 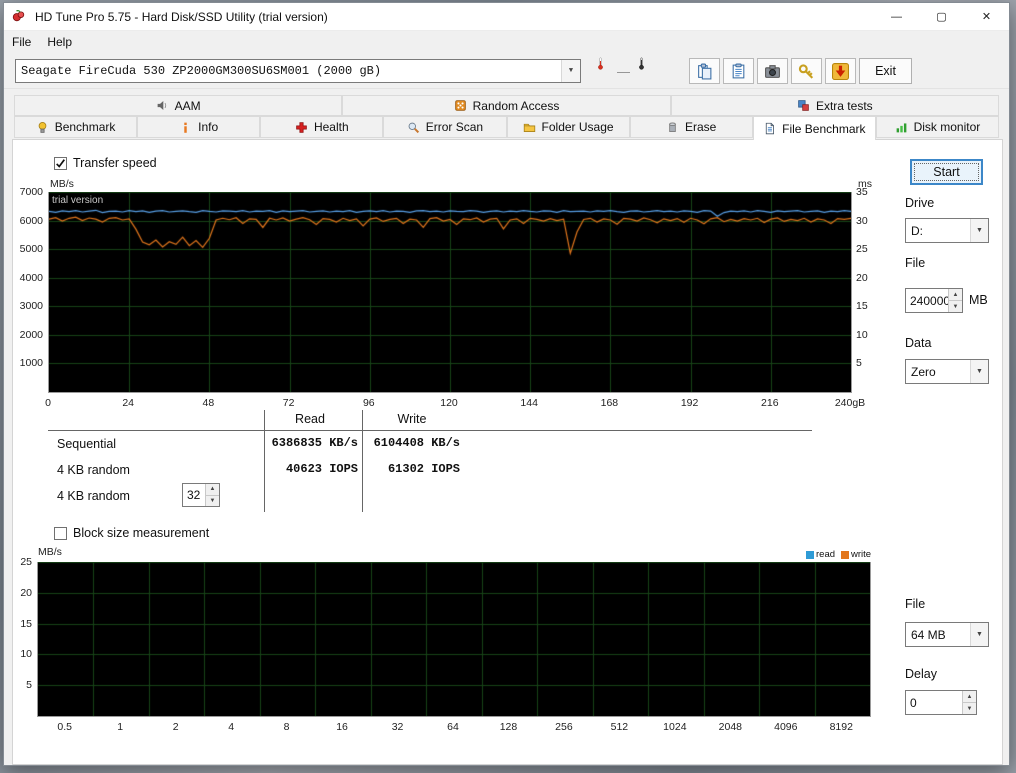 I want to click on tab-folder-usage: Folder Usage, so click(x=568, y=127).